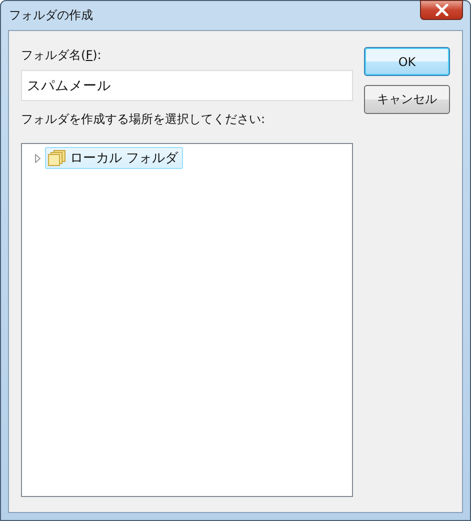 This screenshot has width=471, height=521. I want to click on folder-name-field: スパムメール, so click(187, 85).